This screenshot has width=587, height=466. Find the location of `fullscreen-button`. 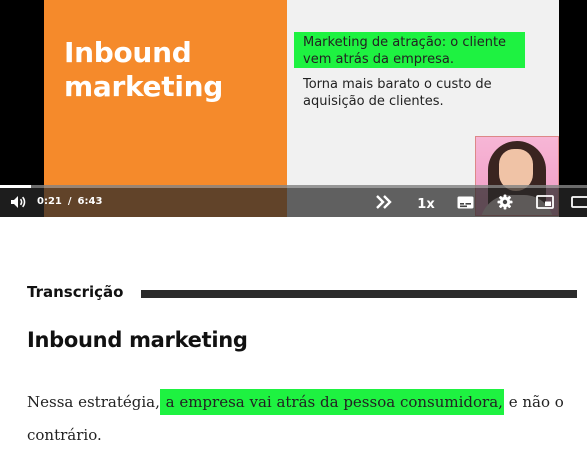

fullscreen-button is located at coordinates (578, 202).